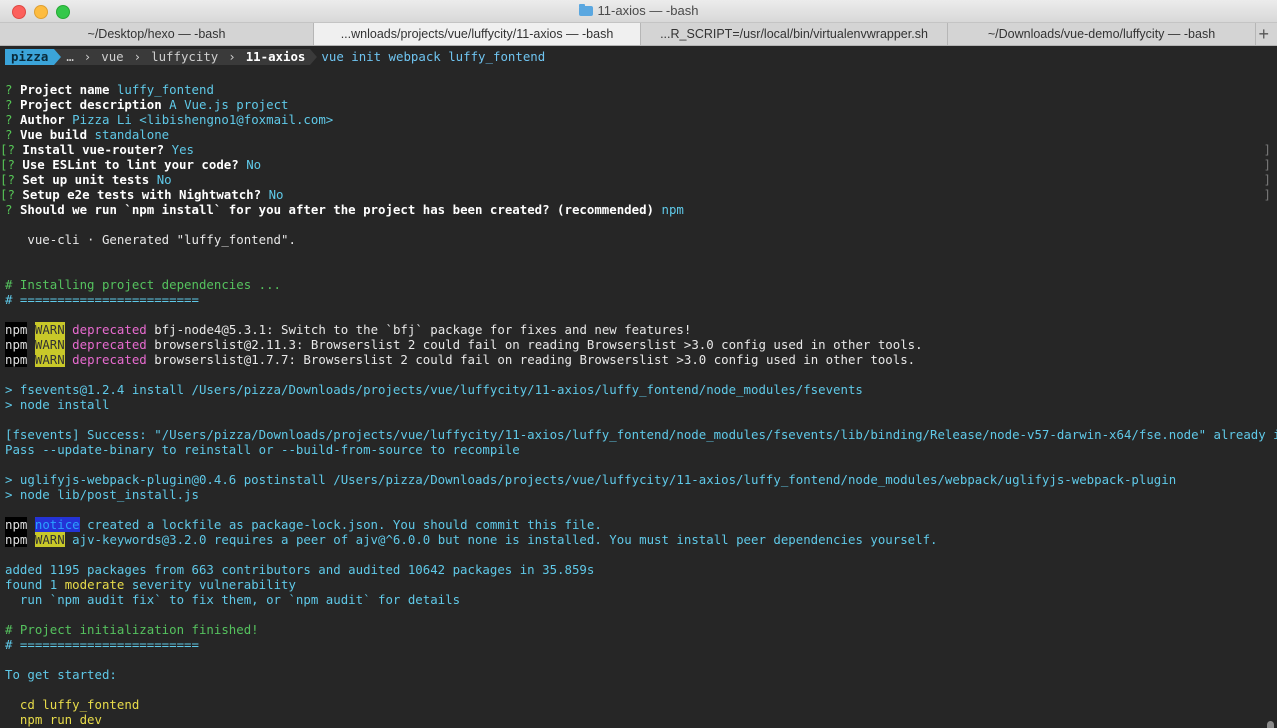 The width and height of the screenshot is (1277, 728). Describe the element at coordinates (638, 149) in the screenshot. I see `question-line: [? Install vue-router? Yes]` at that location.